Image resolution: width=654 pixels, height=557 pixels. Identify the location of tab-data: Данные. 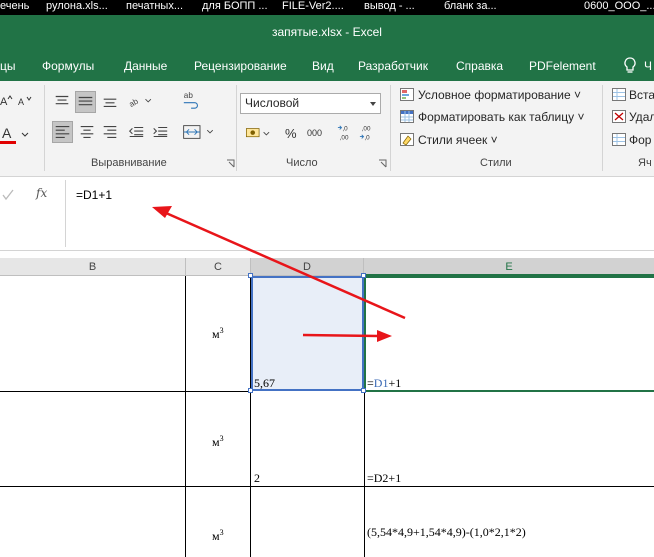
(145, 66).